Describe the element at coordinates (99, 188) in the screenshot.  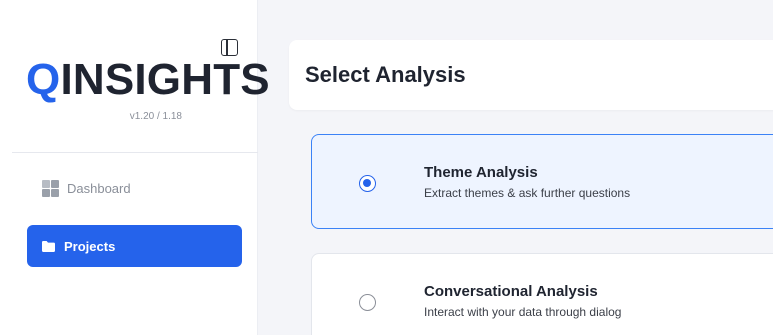
I see `sidebar-item-label: Dashboard` at that location.